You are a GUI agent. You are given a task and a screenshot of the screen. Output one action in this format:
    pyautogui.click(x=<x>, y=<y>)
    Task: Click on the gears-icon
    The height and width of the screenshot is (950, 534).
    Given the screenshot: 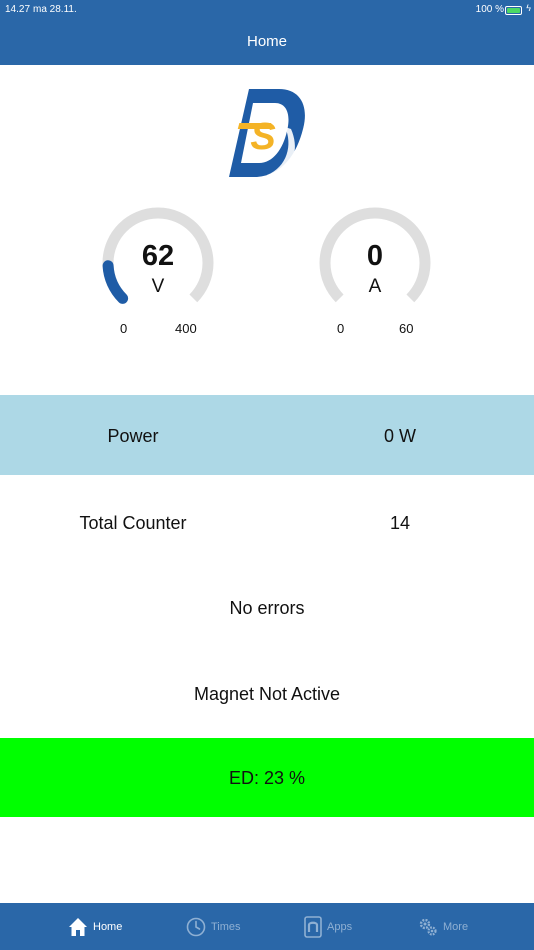 What is the action you would take?
    pyautogui.click(x=428, y=927)
    